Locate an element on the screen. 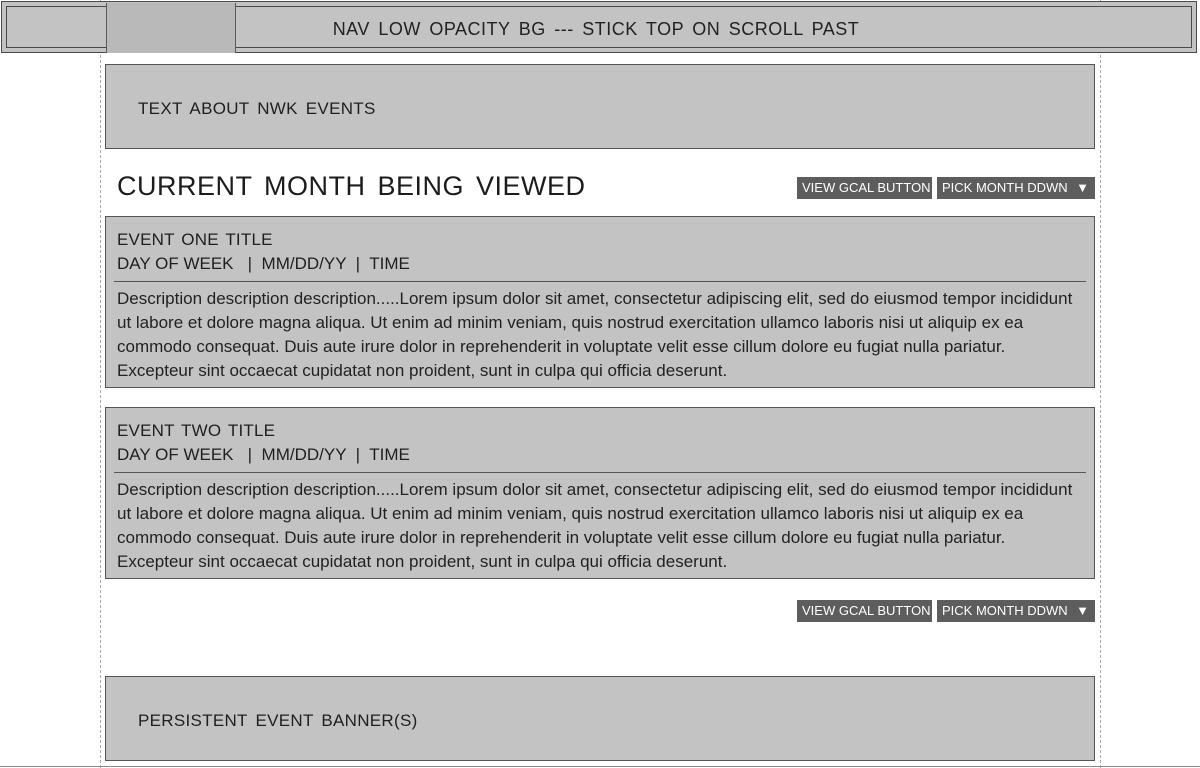 Image resolution: width=1200 pixels, height=768 pixels. intro-text: TEXT ABOUT NWK EVENTS is located at coordinates (257, 108).